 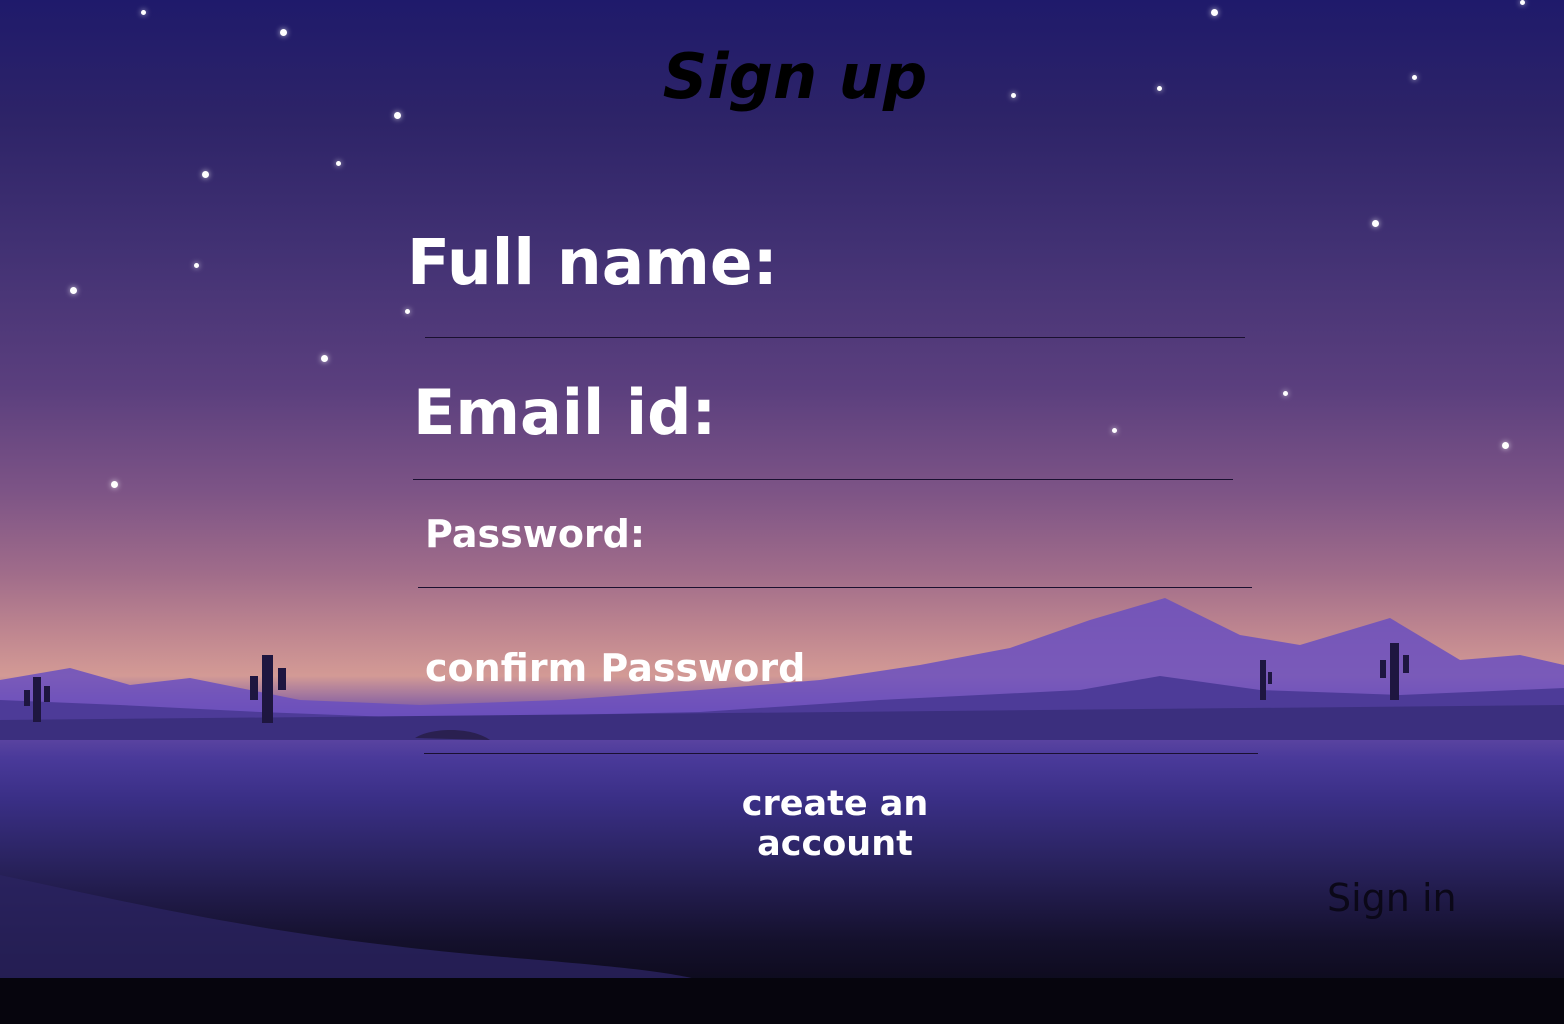 I want to click on password-input, so click(x=835, y=567).